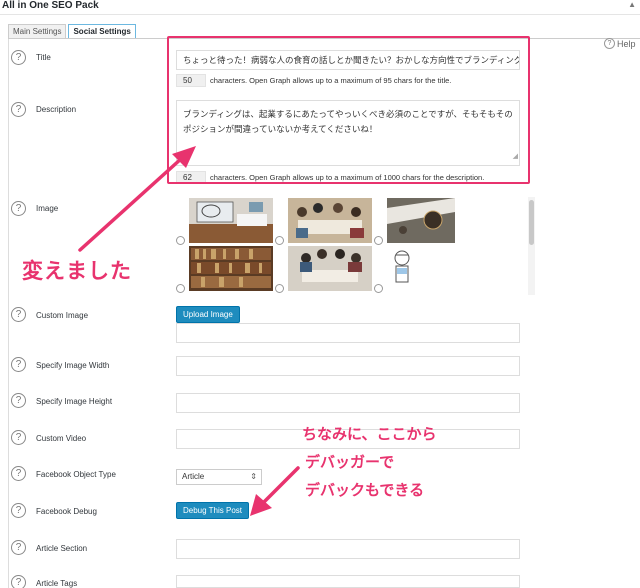 This screenshot has height=588, width=640. I want to click on panel-title: All in One SEO Pack, so click(320, 7).